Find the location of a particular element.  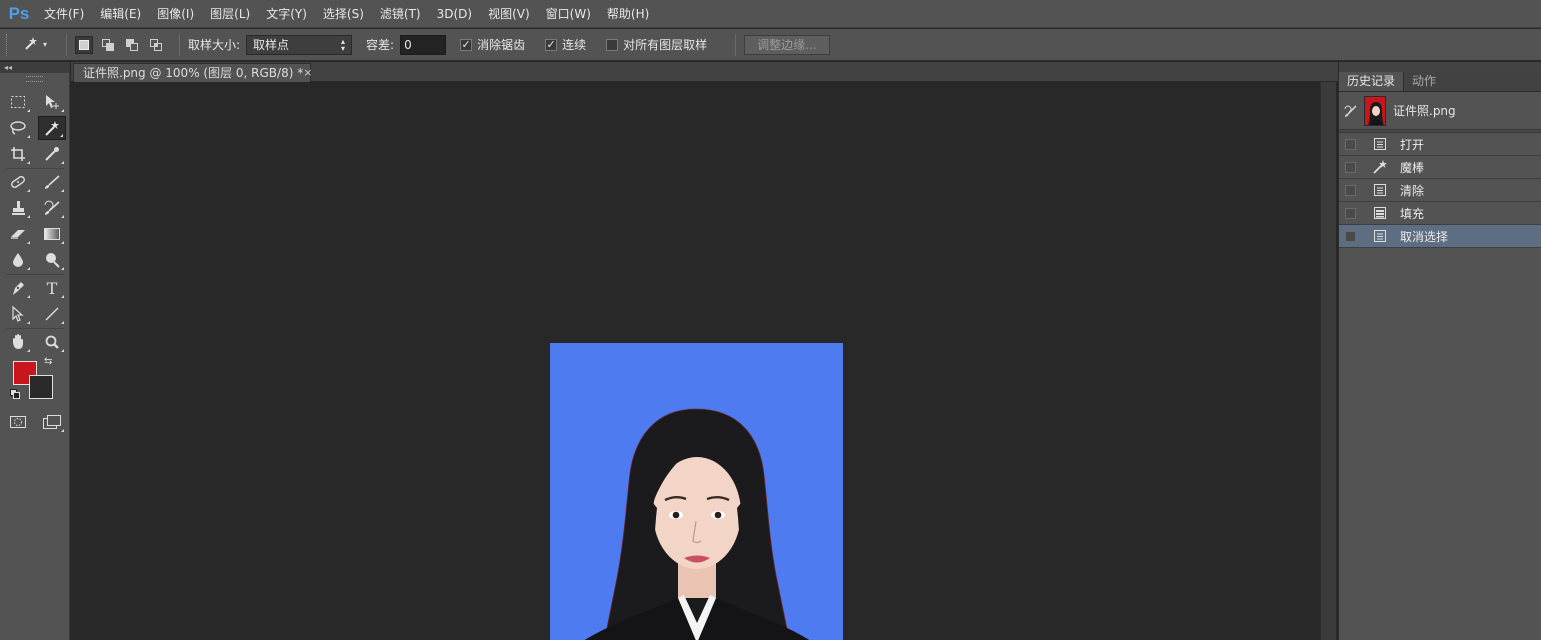

quick-mask-icon is located at coordinates (18, 422).